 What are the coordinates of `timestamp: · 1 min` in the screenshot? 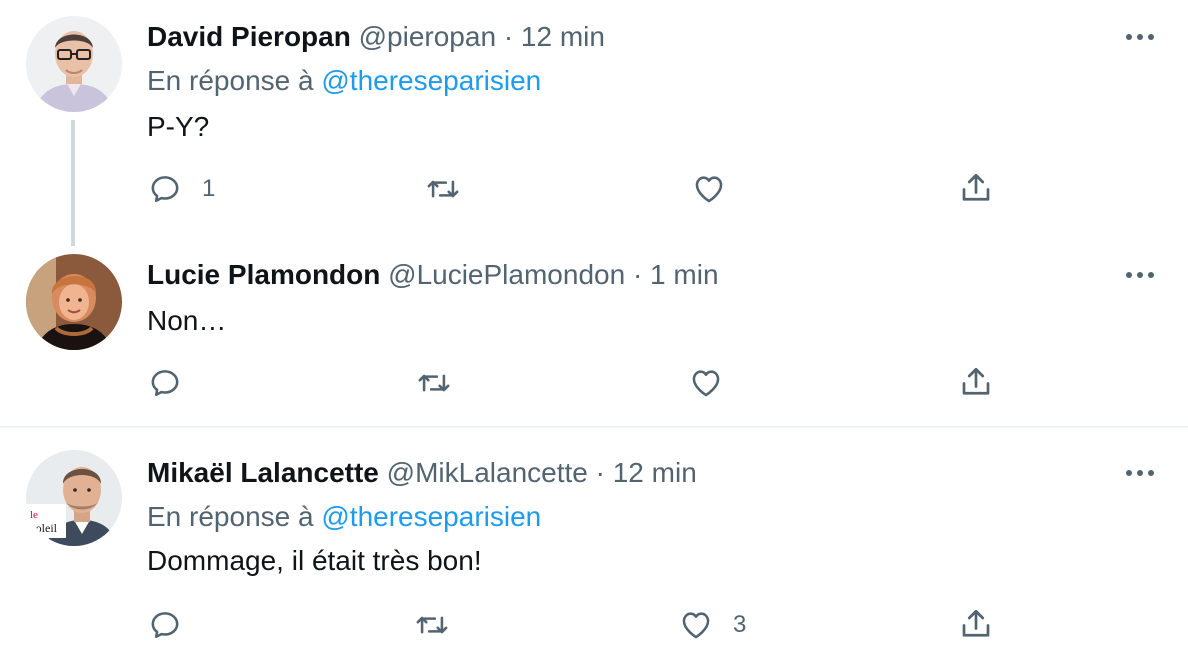 It's located at (676, 274).